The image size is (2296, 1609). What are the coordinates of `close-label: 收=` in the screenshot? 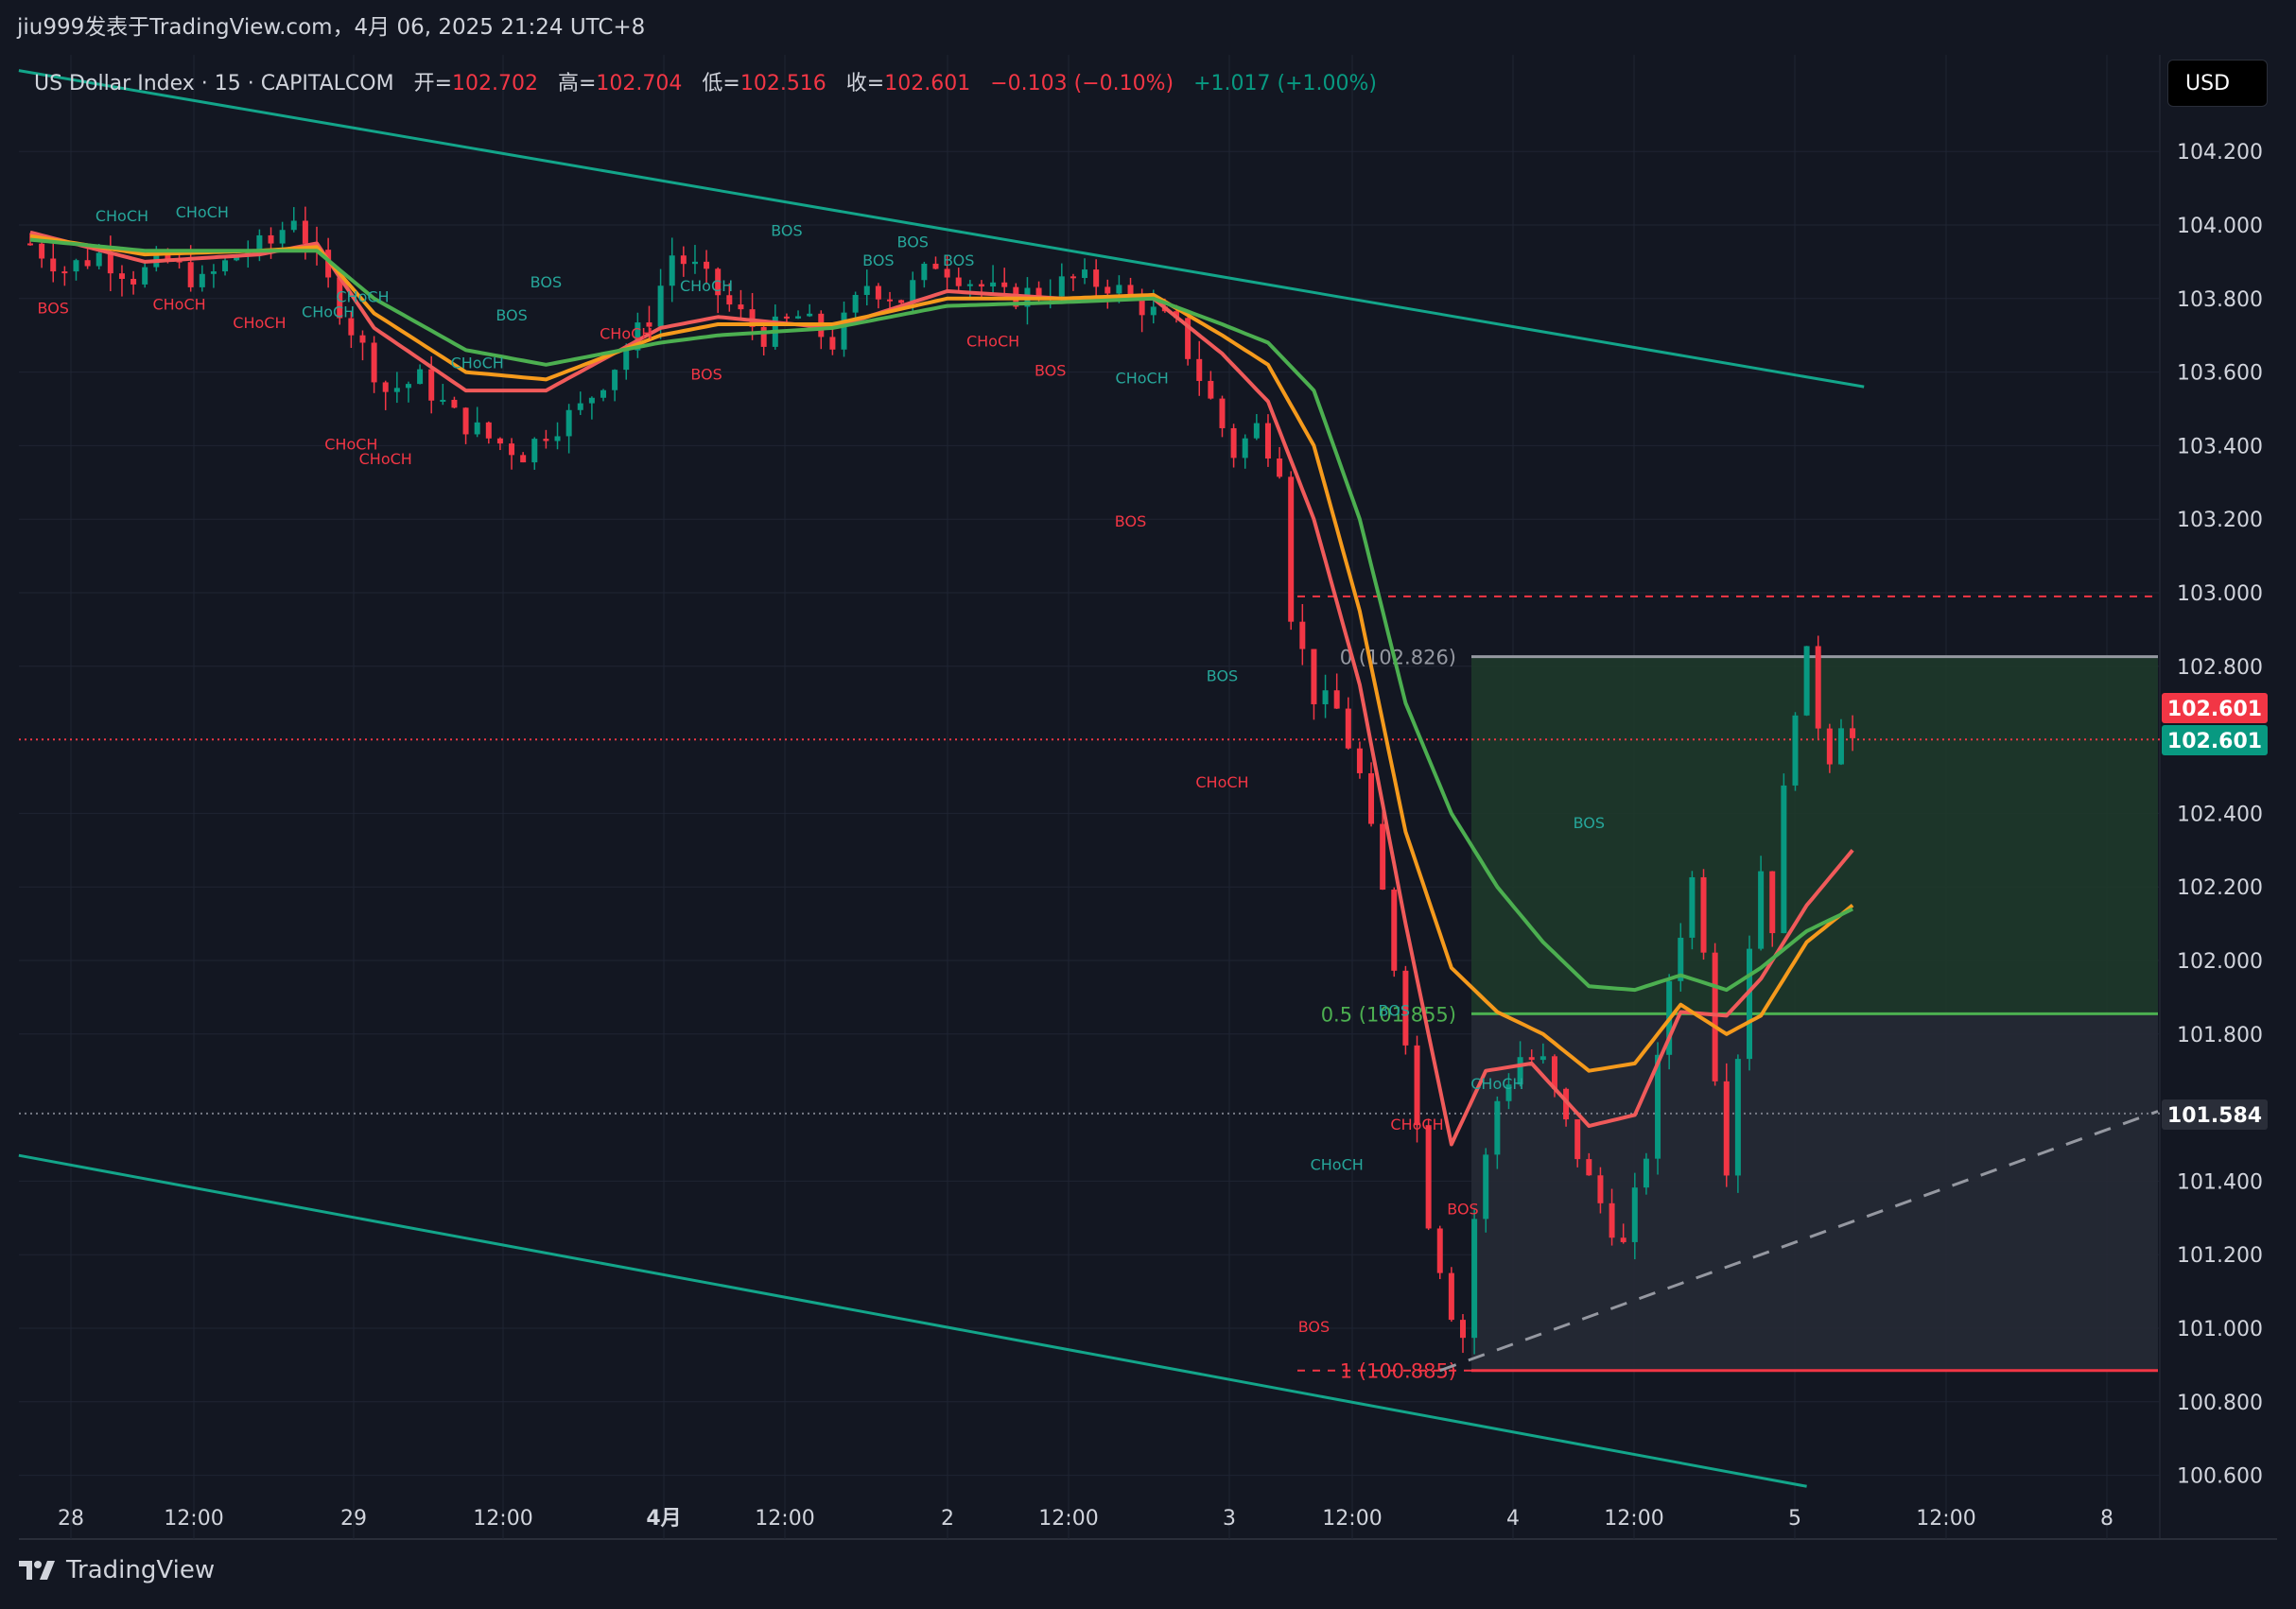 It's located at (865, 83).